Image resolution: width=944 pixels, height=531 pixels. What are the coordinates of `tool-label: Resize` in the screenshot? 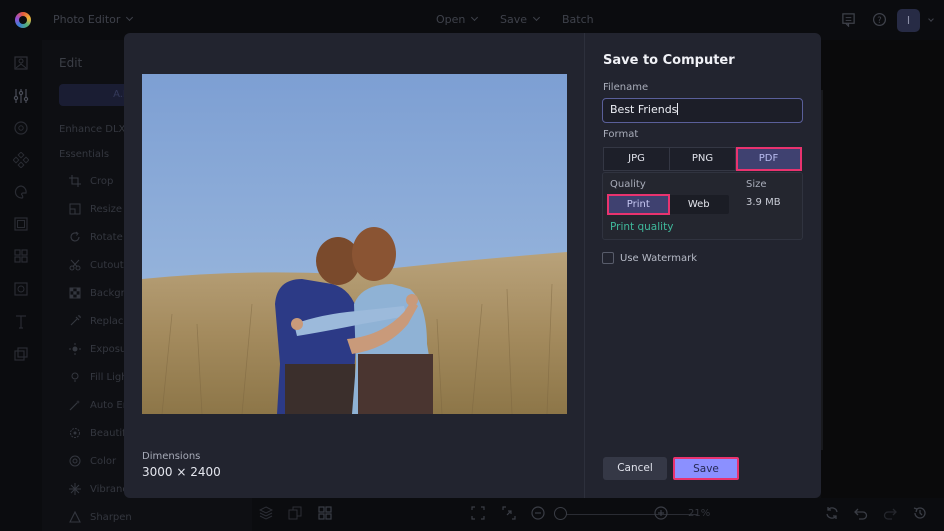 It's located at (106, 209).